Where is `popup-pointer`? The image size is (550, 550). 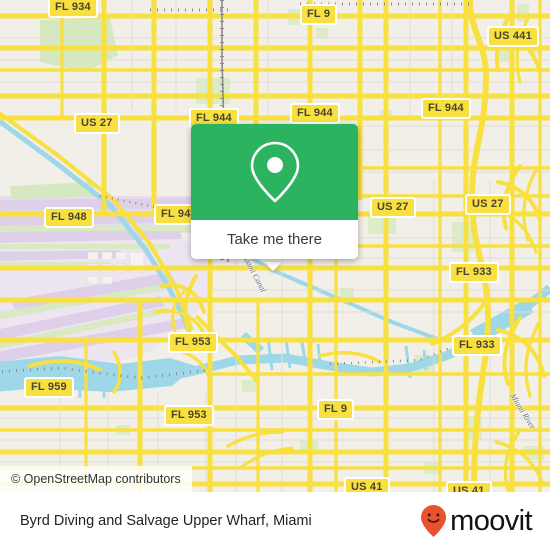
popup-pointer is located at coordinates (273, 266).